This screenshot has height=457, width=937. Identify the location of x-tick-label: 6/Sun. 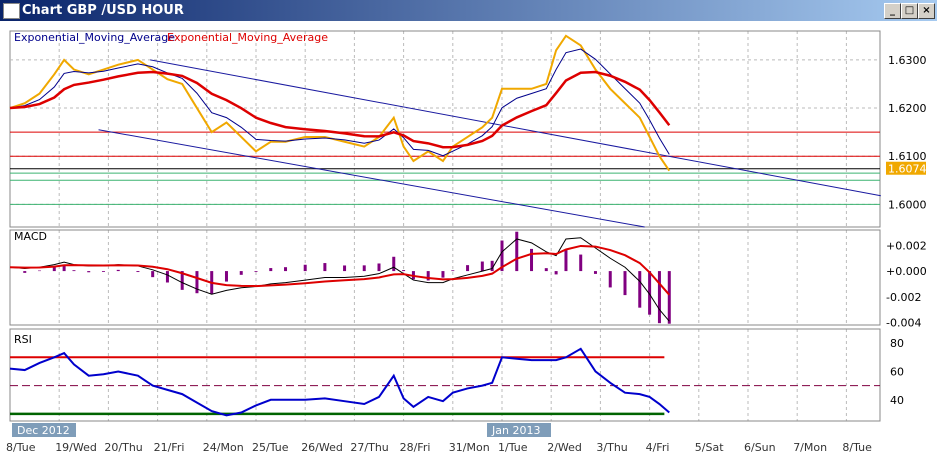
(760, 447).